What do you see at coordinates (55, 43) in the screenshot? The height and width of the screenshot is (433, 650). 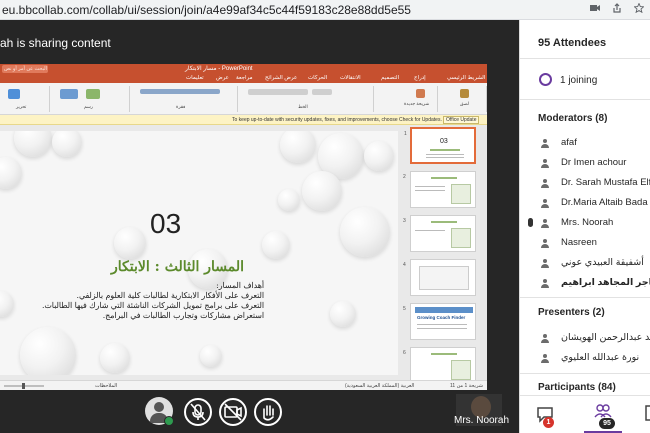 I see `sharing-banner: ah is sharing content` at bounding box center [55, 43].